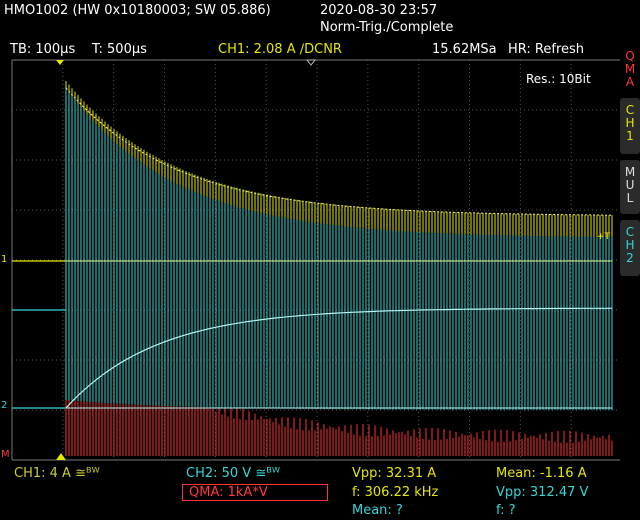  What do you see at coordinates (233, 473) in the screenshot?
I see `ch2-scale: CH2: 50 V ≅ᴮᵂ` at bounding box center [233, 473].